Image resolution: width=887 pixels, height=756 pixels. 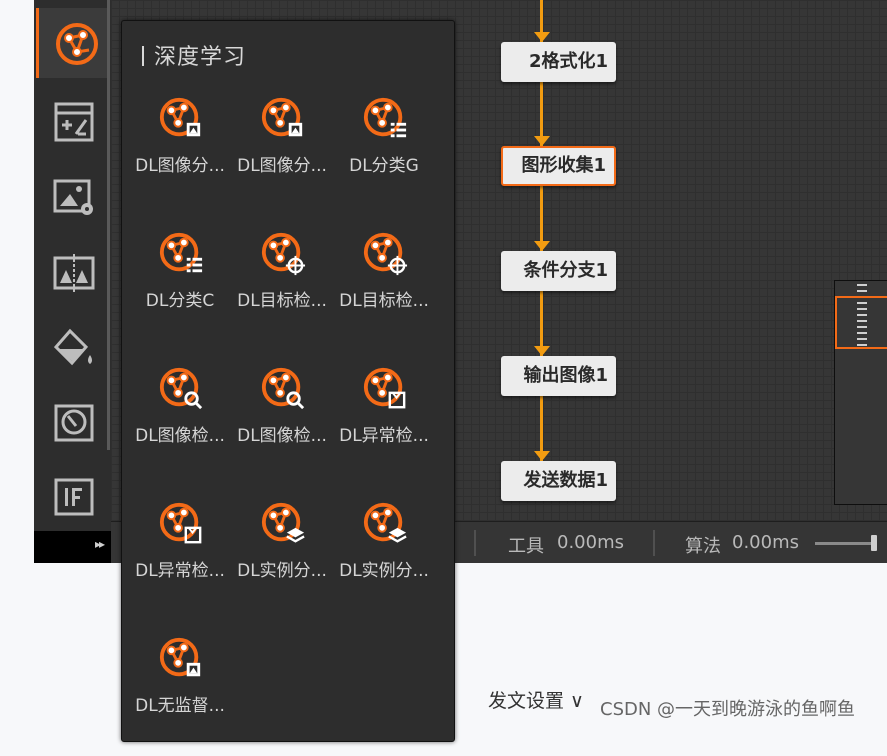 I want to click on image-compare-icon, so click(x=74, y=273).